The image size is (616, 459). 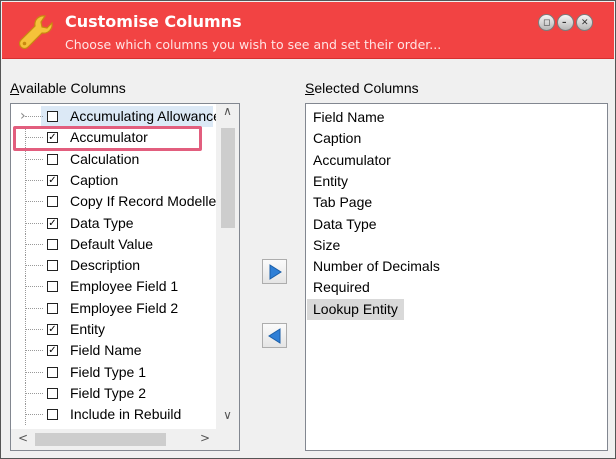 What do you see at coordinates (106, 350) in the screenshot?
I see `tree-item-label: Field Name` at bounding box center [106, 350].